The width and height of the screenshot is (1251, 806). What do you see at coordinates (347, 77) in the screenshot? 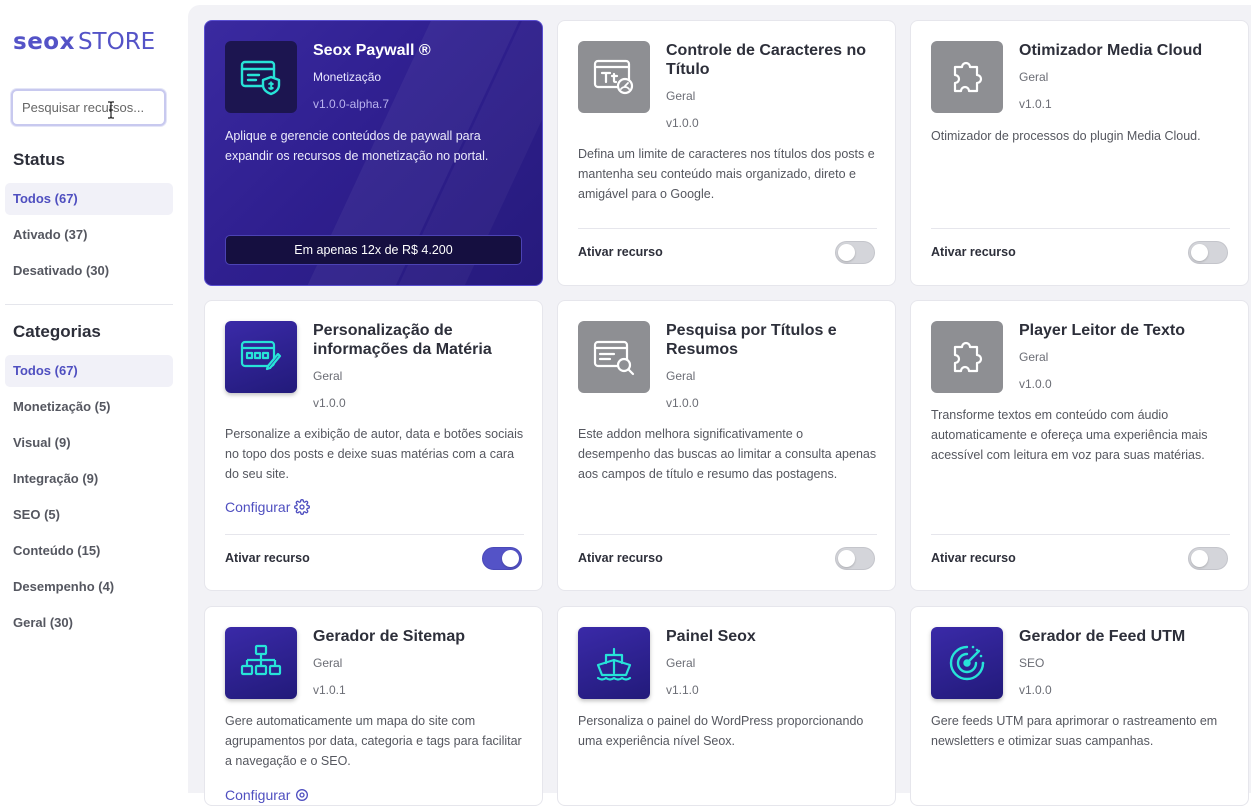
I see `addon-category: Monetização` at bounding box center [347, 77].